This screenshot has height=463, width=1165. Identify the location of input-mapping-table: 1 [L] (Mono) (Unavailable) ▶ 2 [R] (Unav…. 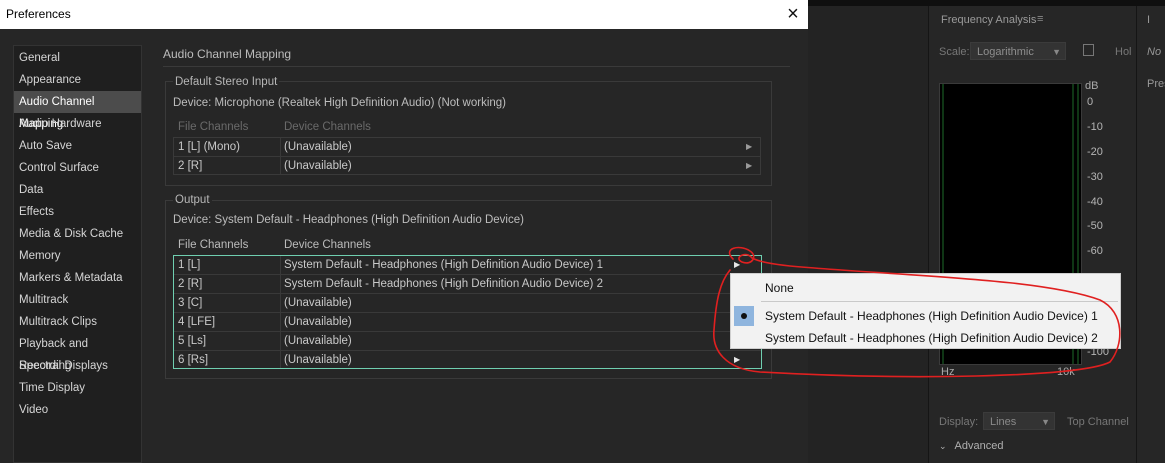
(467, 156).